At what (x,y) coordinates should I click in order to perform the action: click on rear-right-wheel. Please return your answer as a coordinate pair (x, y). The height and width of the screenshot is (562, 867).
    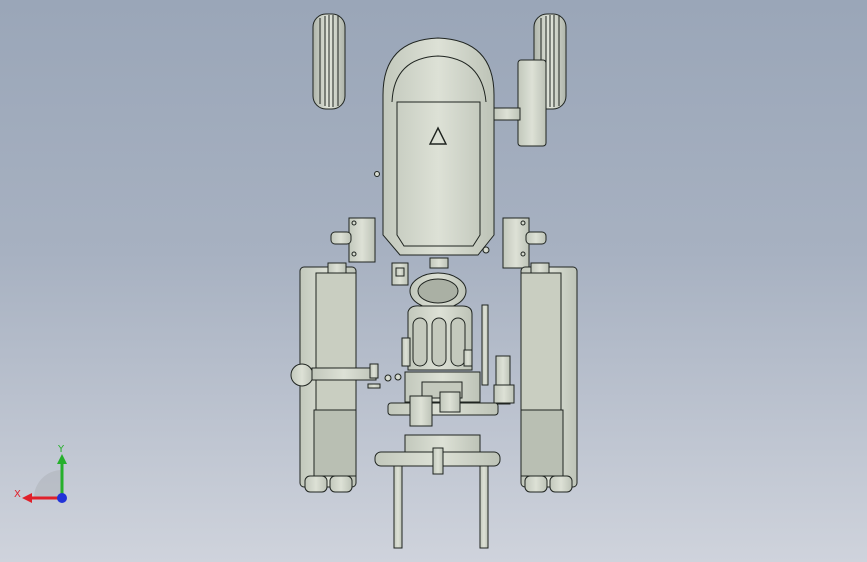
    Looking at the image, I should click on (549, 377).